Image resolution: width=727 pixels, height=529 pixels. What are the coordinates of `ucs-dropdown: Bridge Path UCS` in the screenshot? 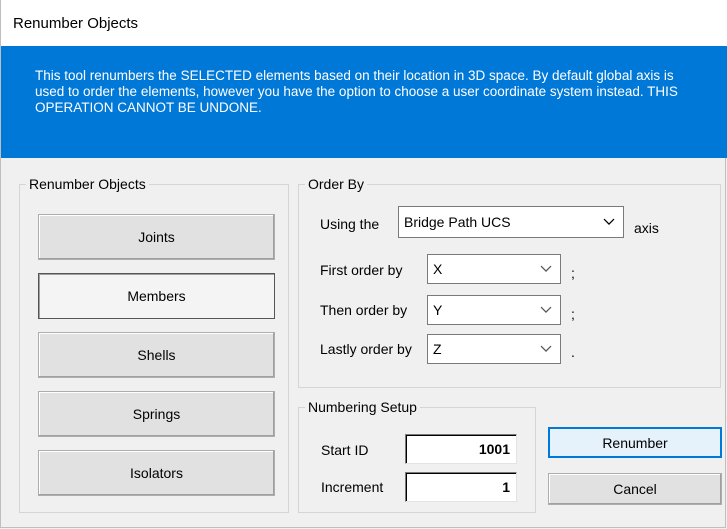 It's located at (511, 222).